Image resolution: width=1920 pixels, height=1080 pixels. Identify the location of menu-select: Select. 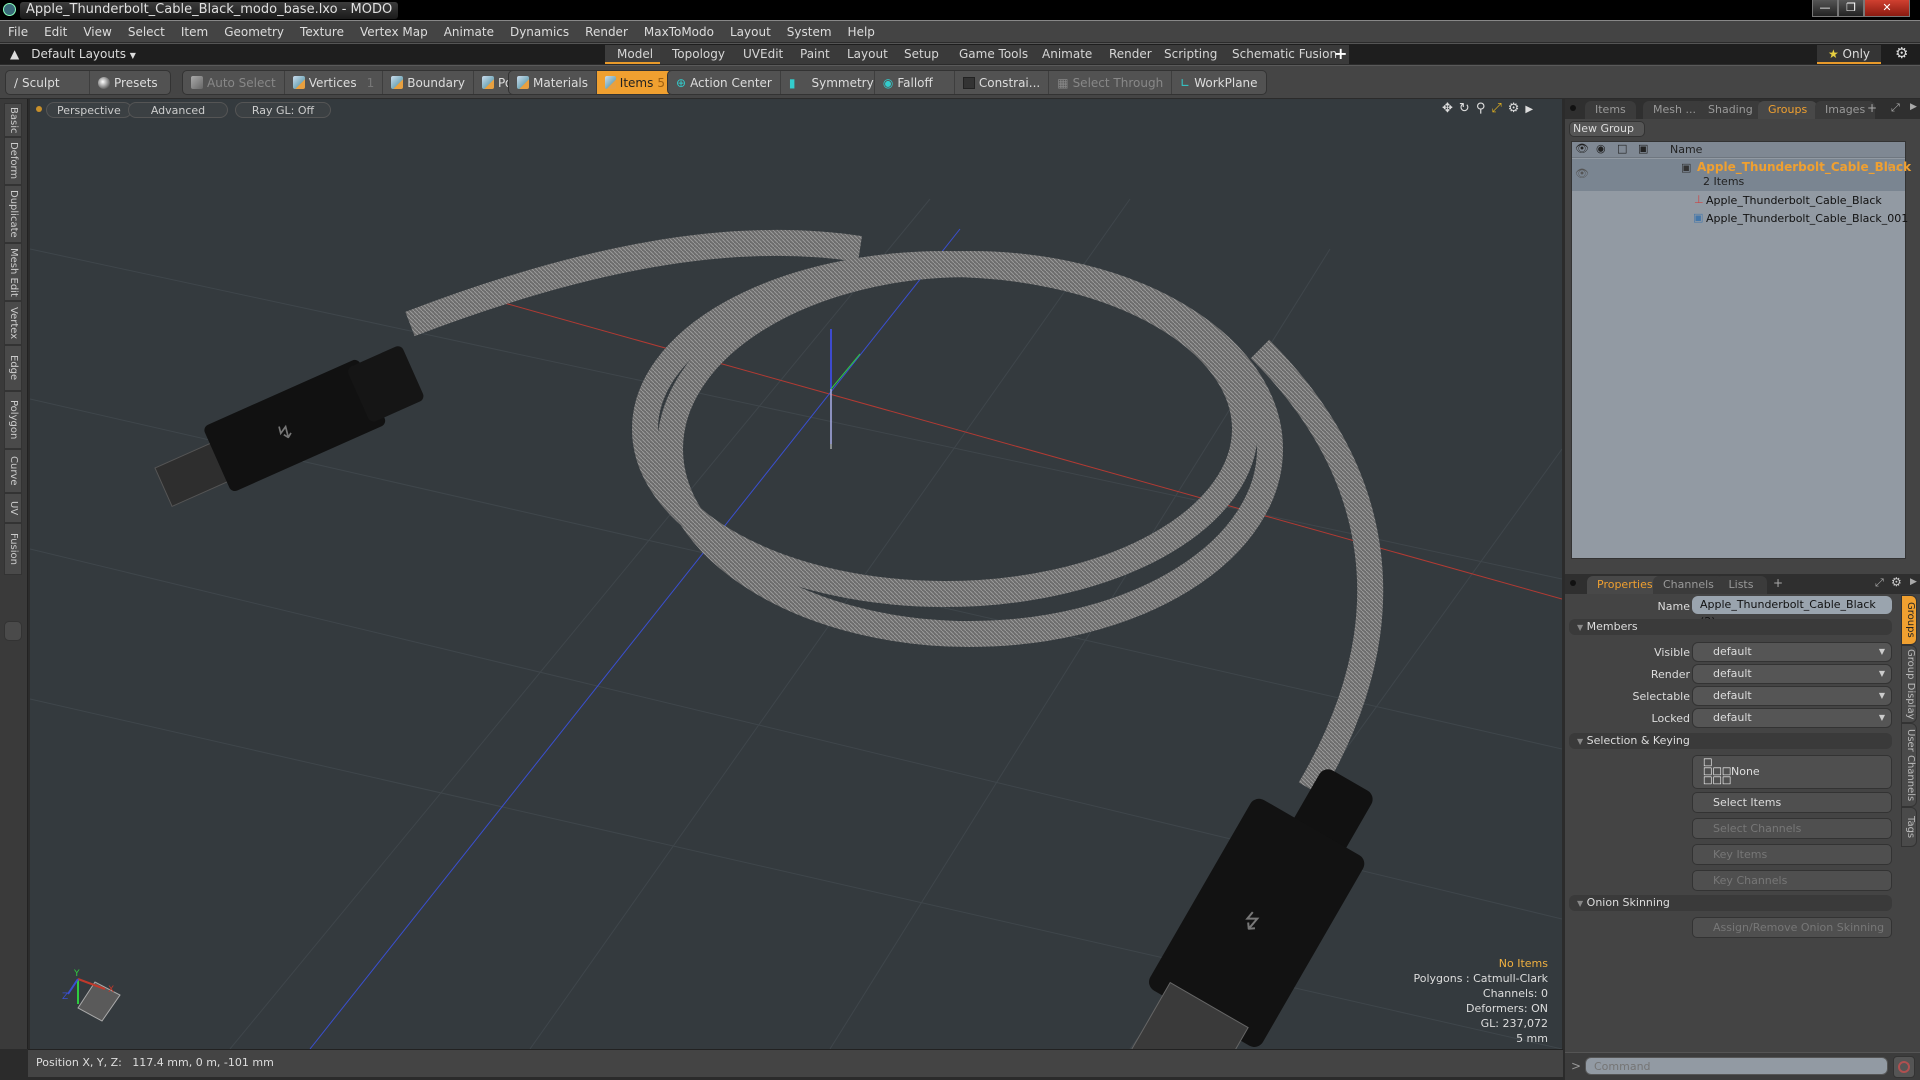
(146, 32).